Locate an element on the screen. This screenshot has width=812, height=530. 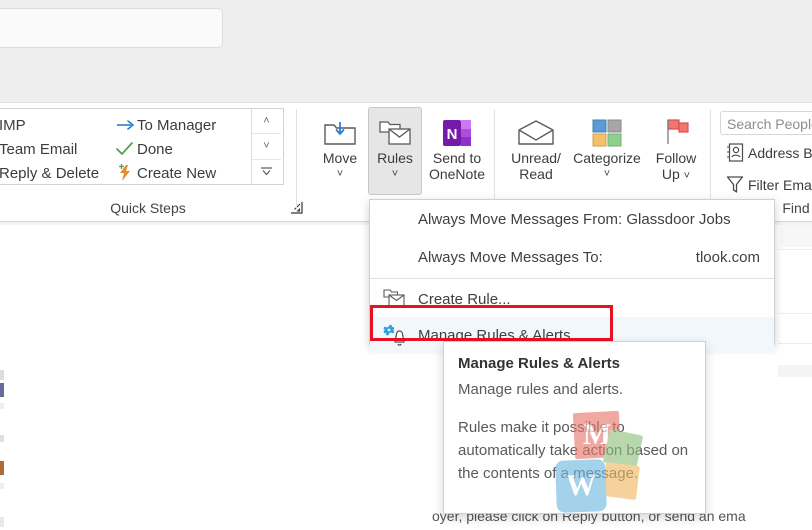
quick-step-label: IMP is located at coordinates (13, 125).